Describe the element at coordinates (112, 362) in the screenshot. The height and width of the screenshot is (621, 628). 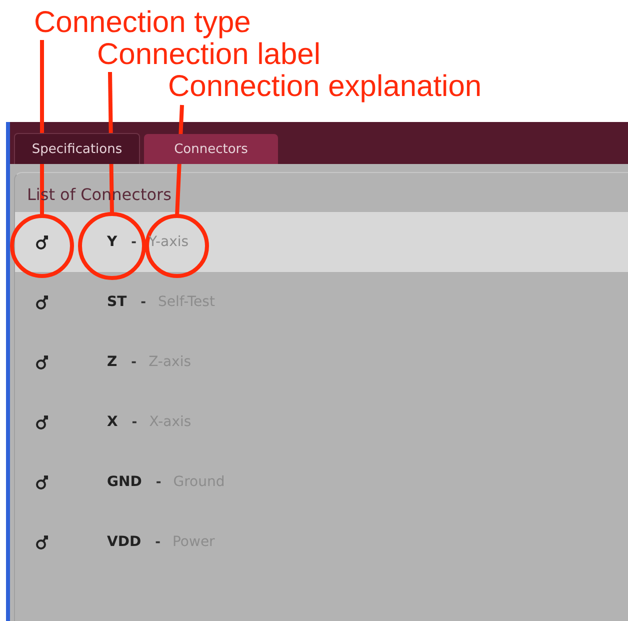
I see `connector-label: Z` at that location.